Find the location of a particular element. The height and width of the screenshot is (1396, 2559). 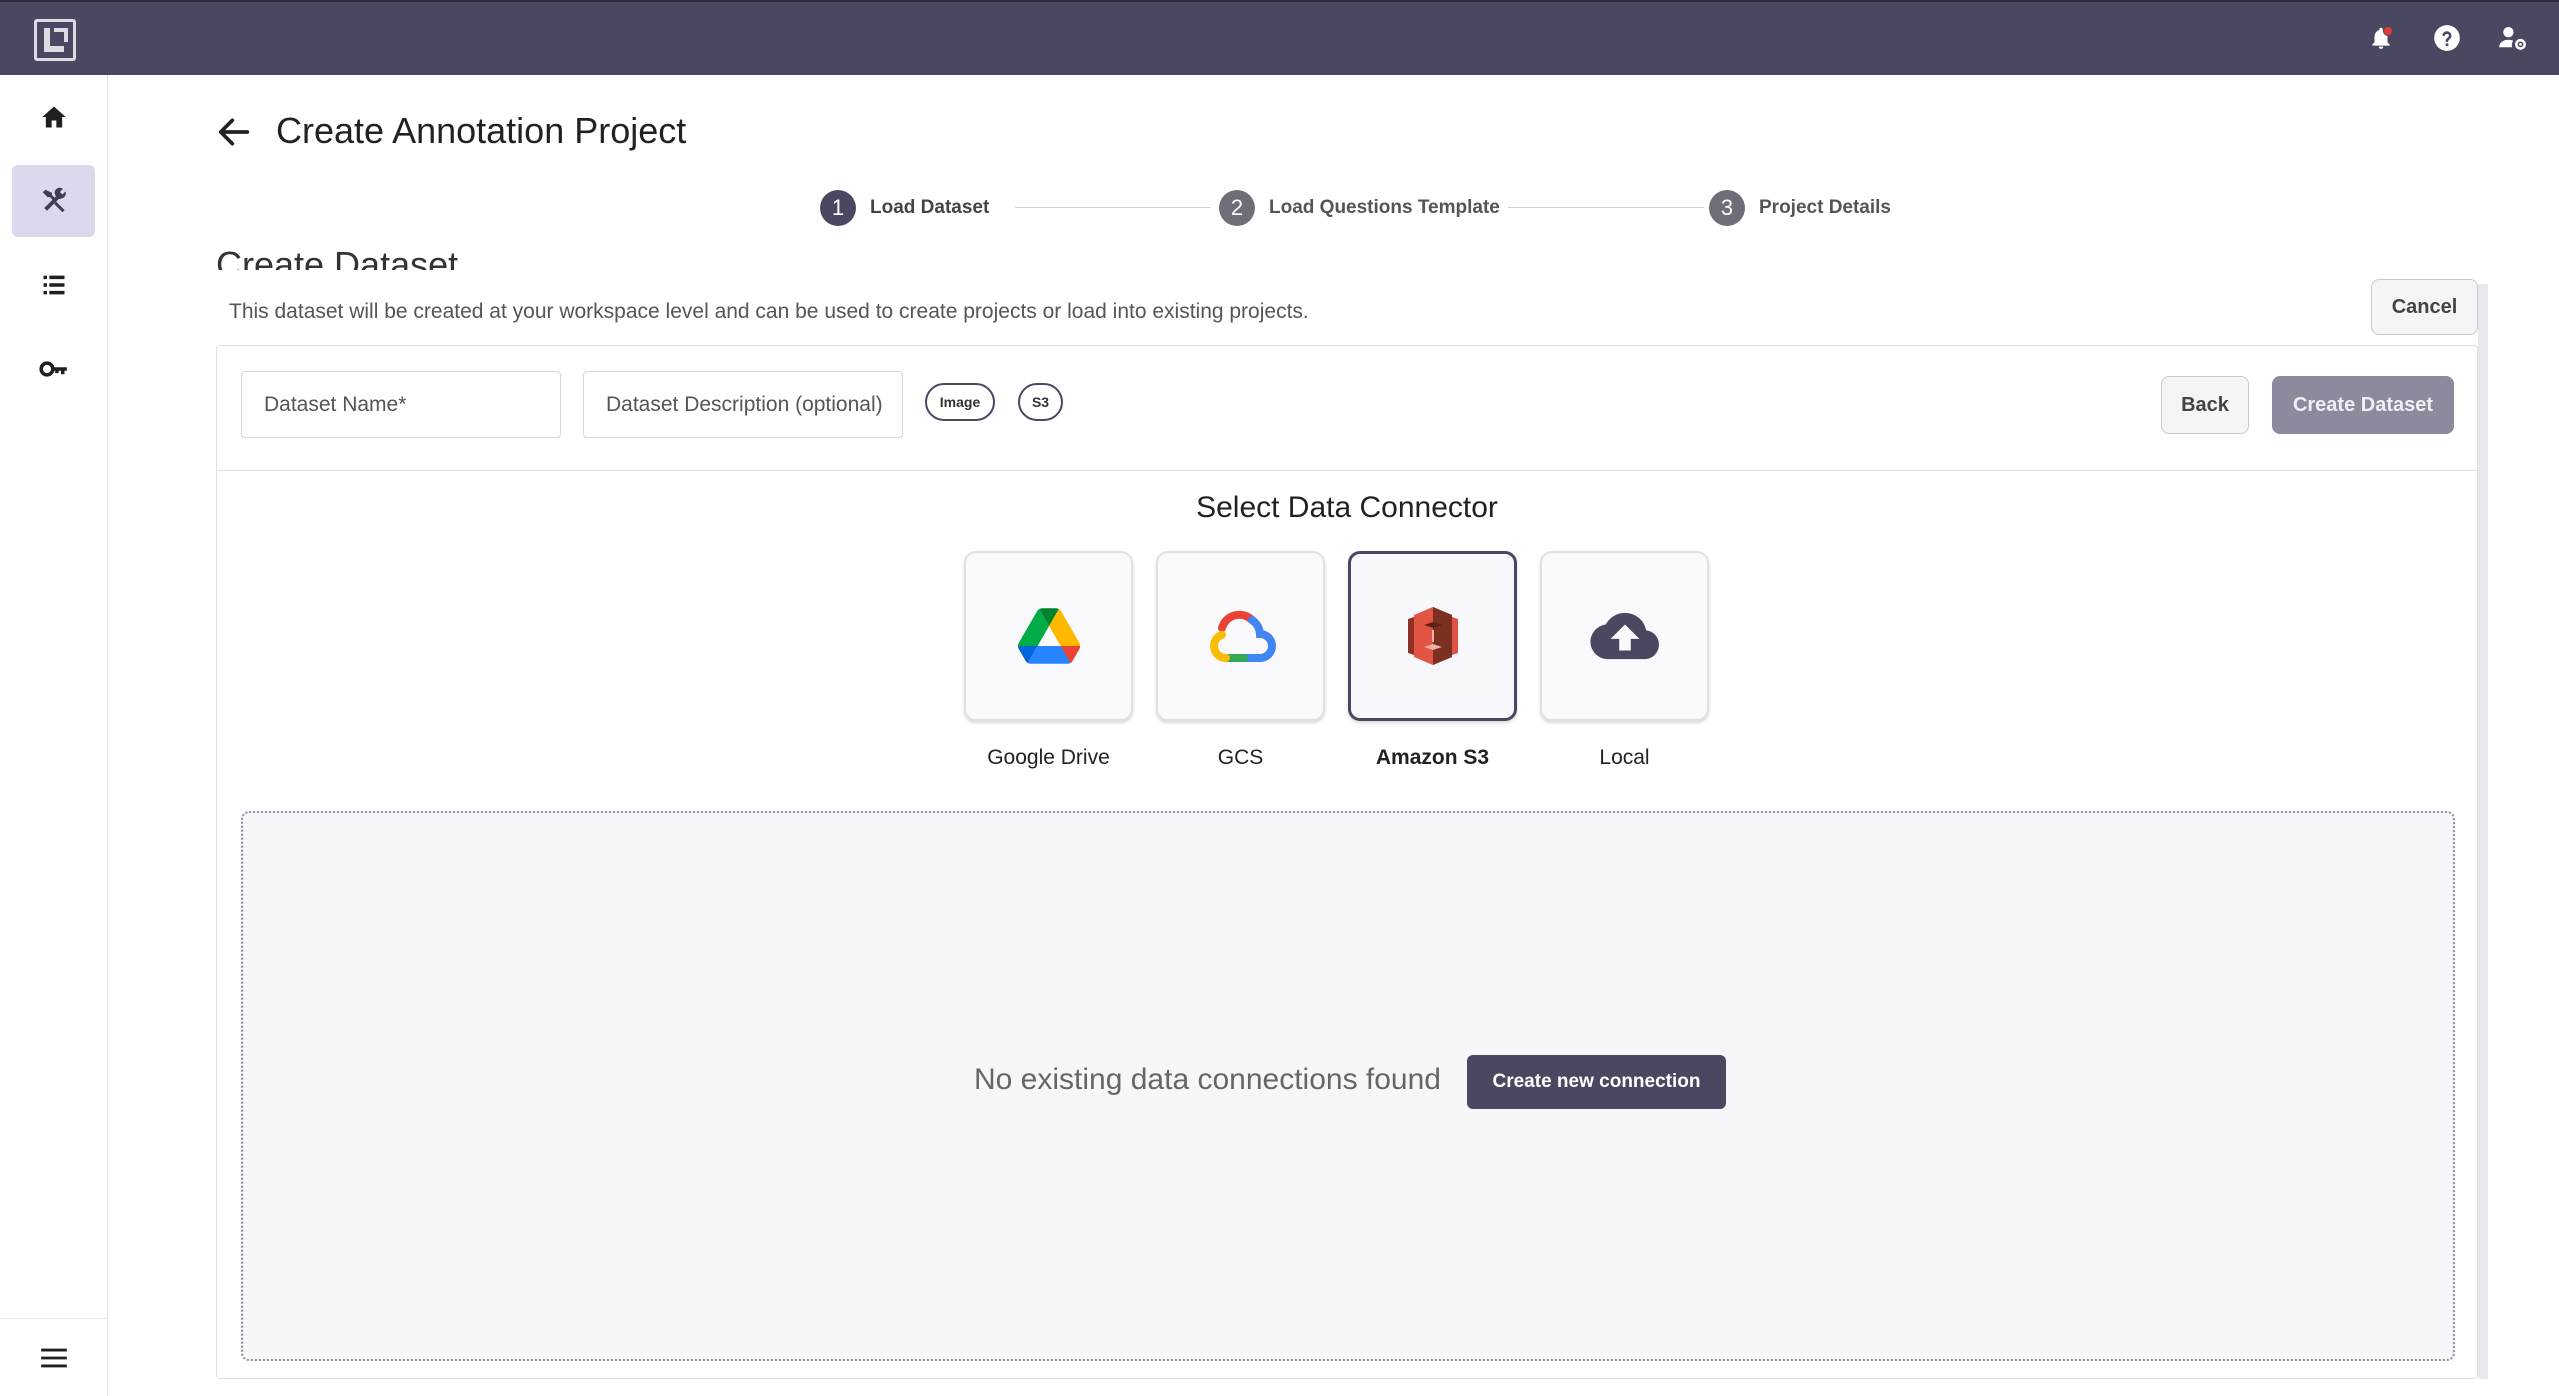

s3-type-chip: S3 is located at coordinates (1040, 402).